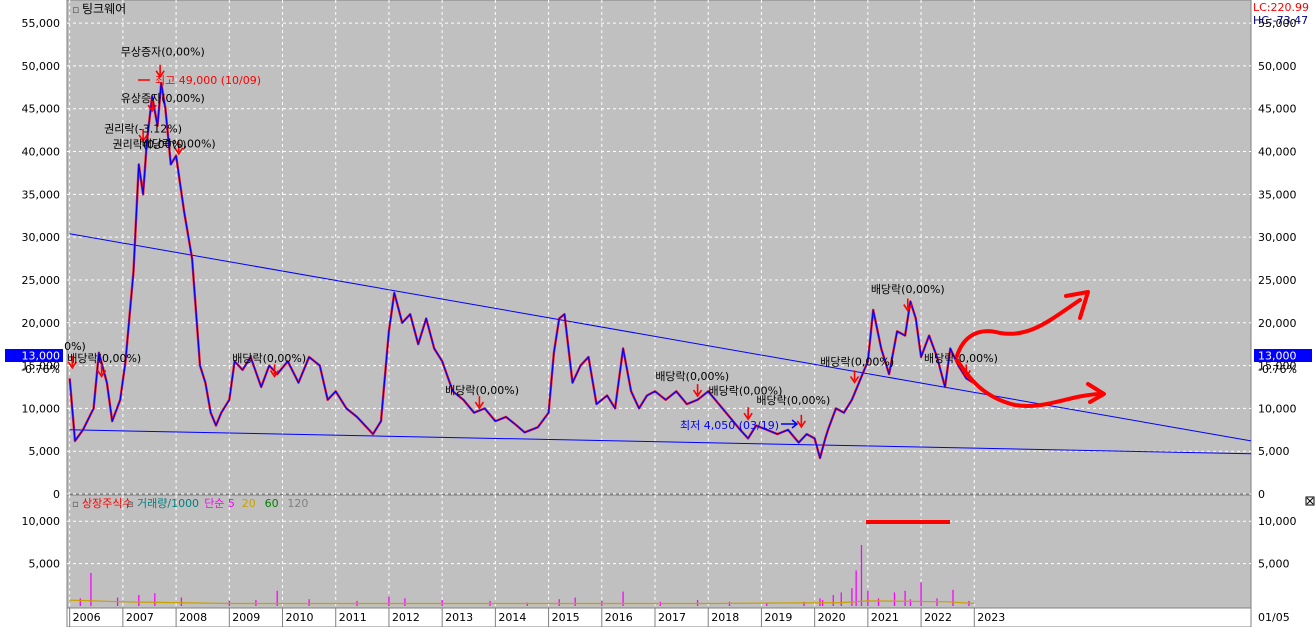 This screenshot has height=631, width=1316. I want to click on event-label: 0%), so click(75, 346).